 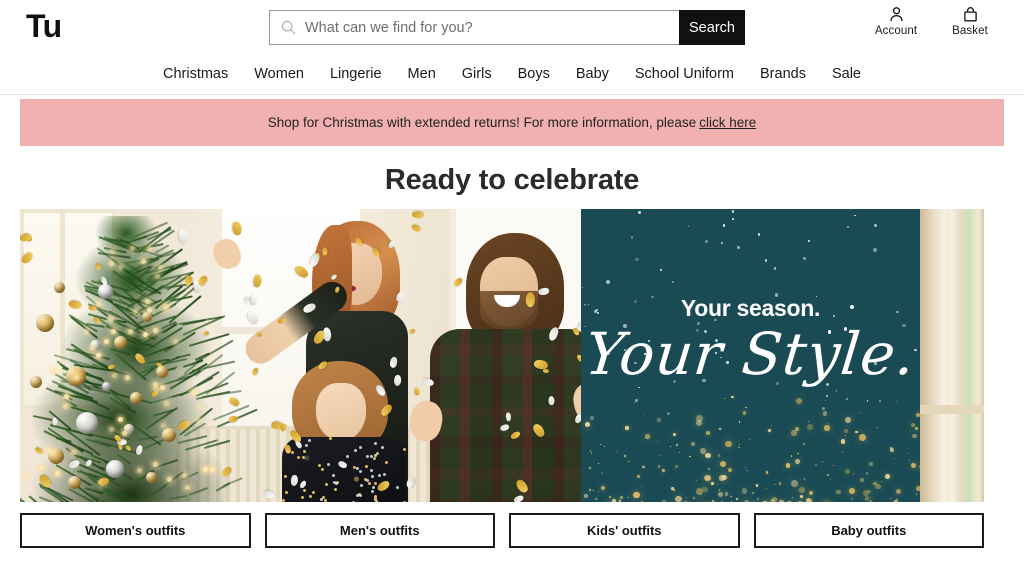 I want to click on person-icon, so click(x=896, y=14).